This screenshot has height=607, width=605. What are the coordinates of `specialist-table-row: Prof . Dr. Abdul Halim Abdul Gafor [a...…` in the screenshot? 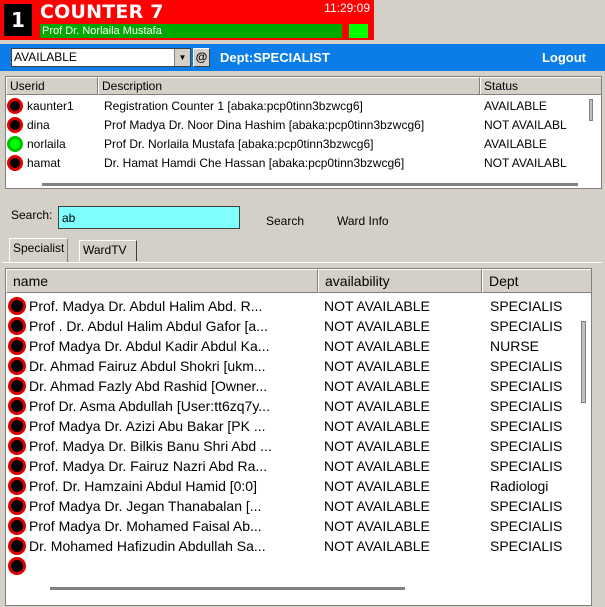 It's located at (291, 326).